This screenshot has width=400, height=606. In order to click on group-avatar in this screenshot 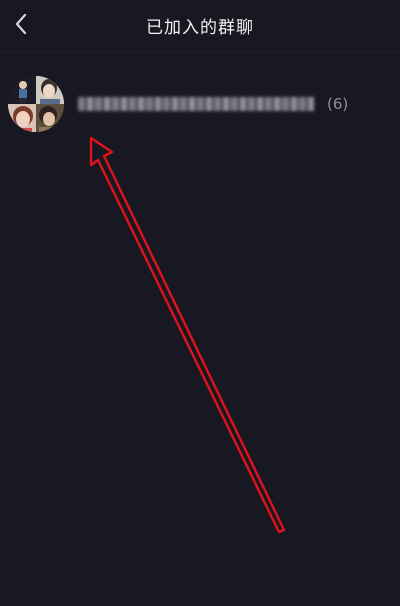, I will do `click(36, 104)`.